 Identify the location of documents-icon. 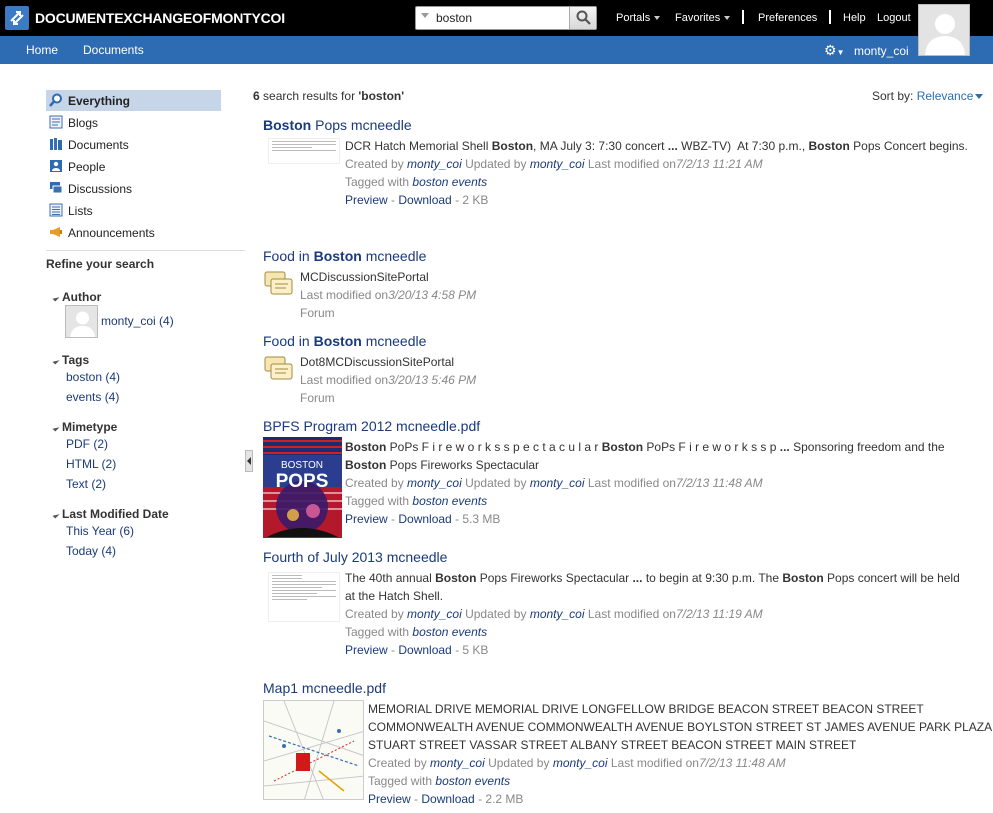
(56, 144).